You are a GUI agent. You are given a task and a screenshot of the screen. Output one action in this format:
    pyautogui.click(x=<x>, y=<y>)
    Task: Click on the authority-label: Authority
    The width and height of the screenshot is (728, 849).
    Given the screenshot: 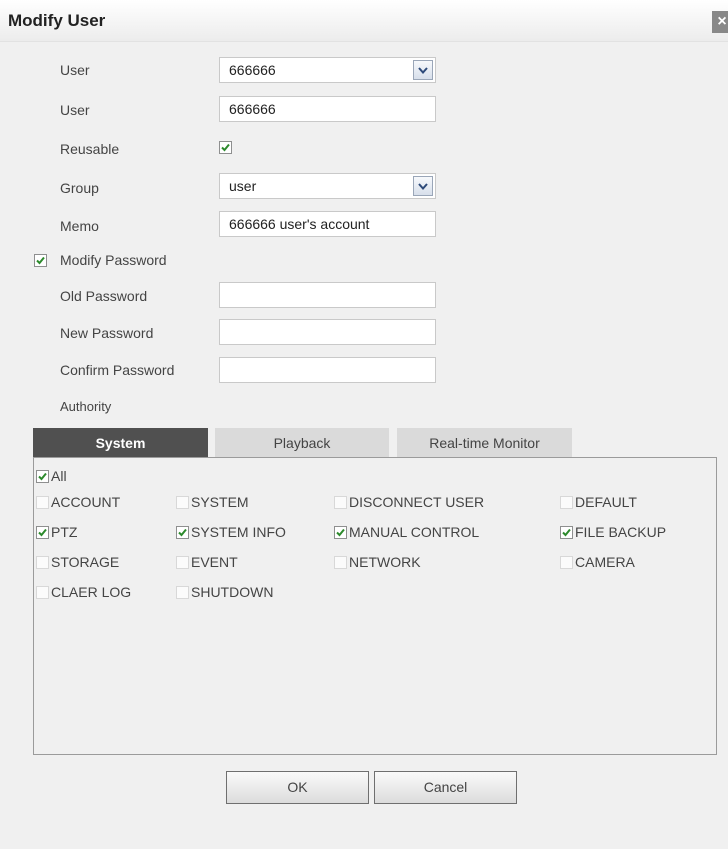 What is the action you would take?
    pyautogui.click(x=86, y=406)
    